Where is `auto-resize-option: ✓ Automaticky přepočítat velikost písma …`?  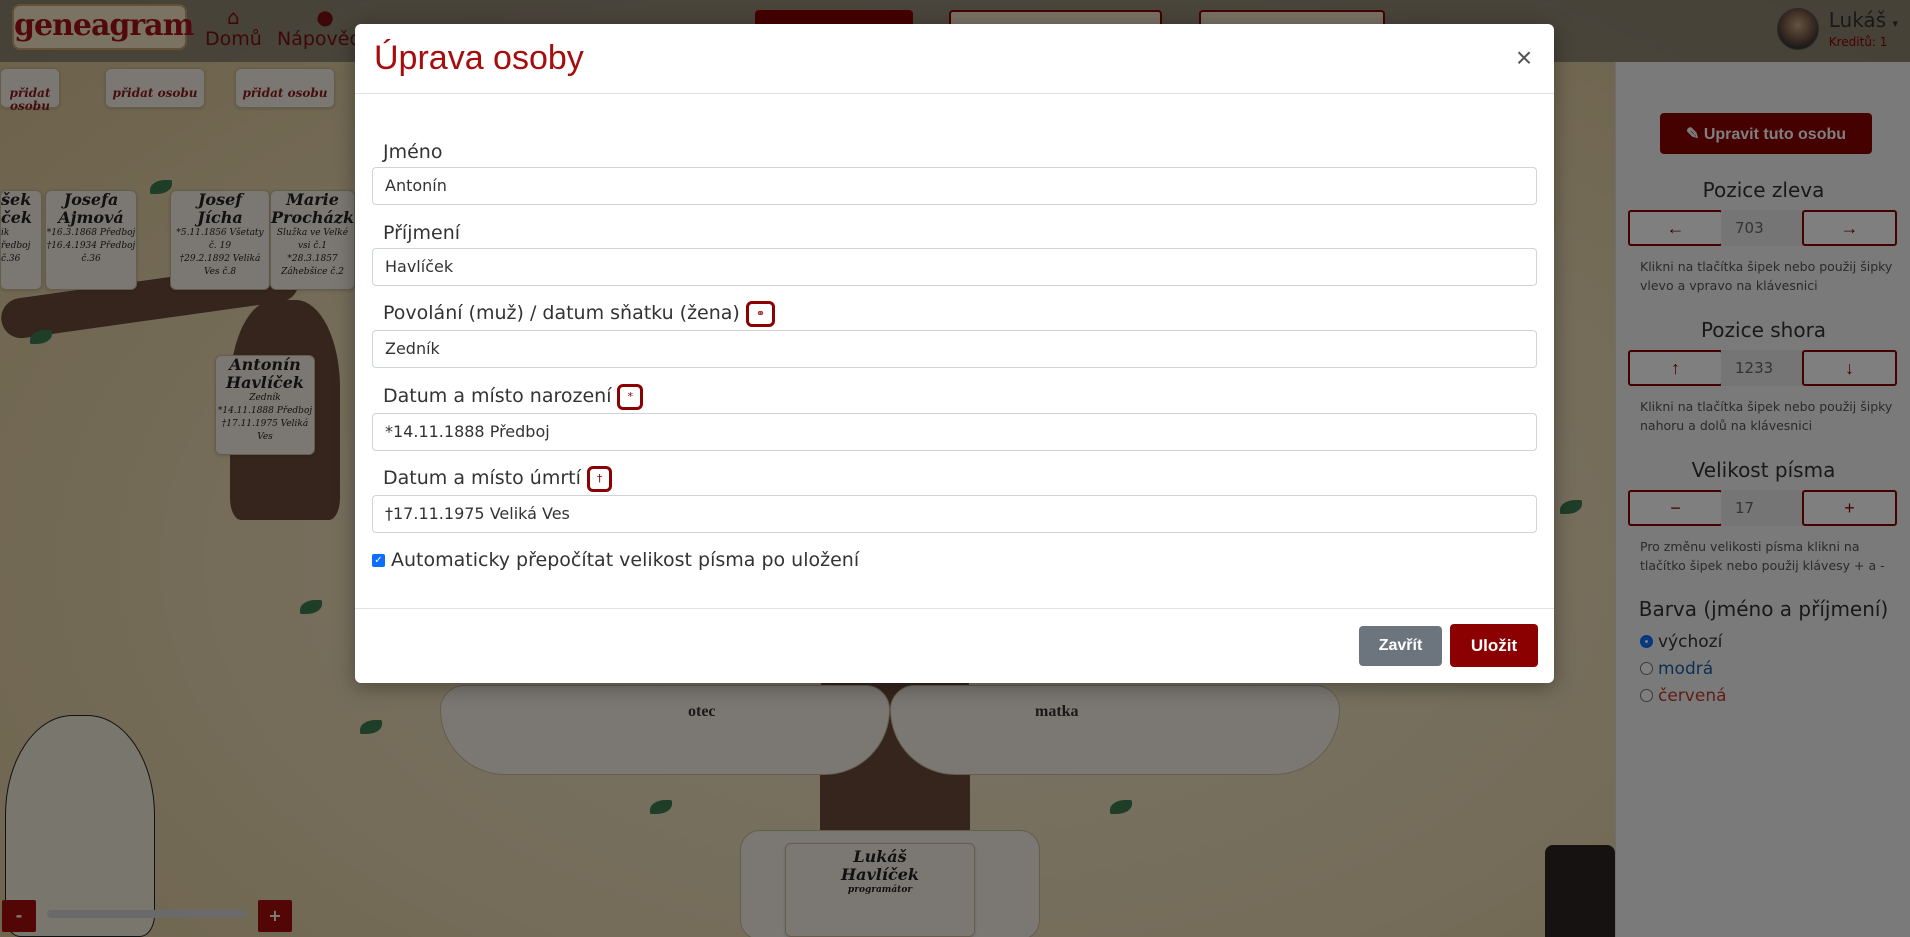 auto-resize-option: ✓ Automaticky přepočítat velikost písma … is located at coordinates (615, 560).